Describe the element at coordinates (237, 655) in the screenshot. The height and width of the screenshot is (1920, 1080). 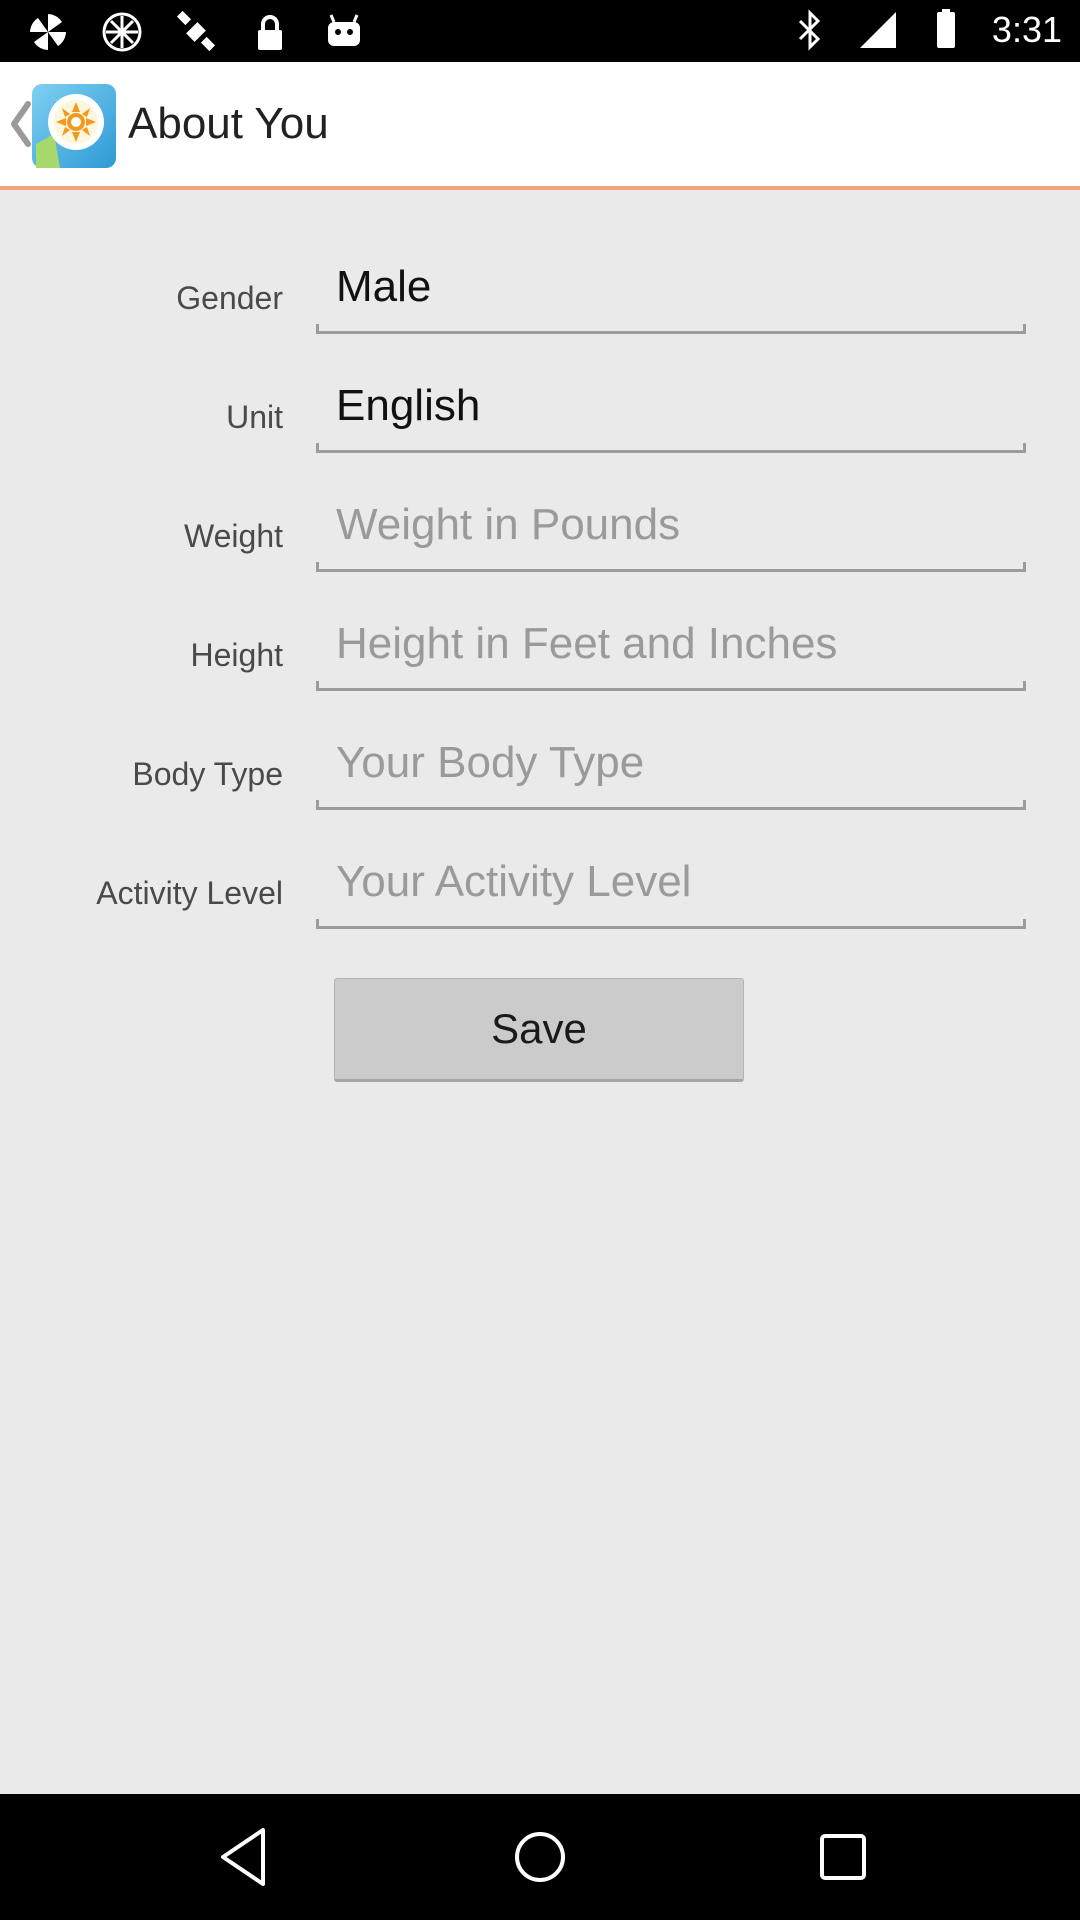
I see `height-label: Height` at that location.